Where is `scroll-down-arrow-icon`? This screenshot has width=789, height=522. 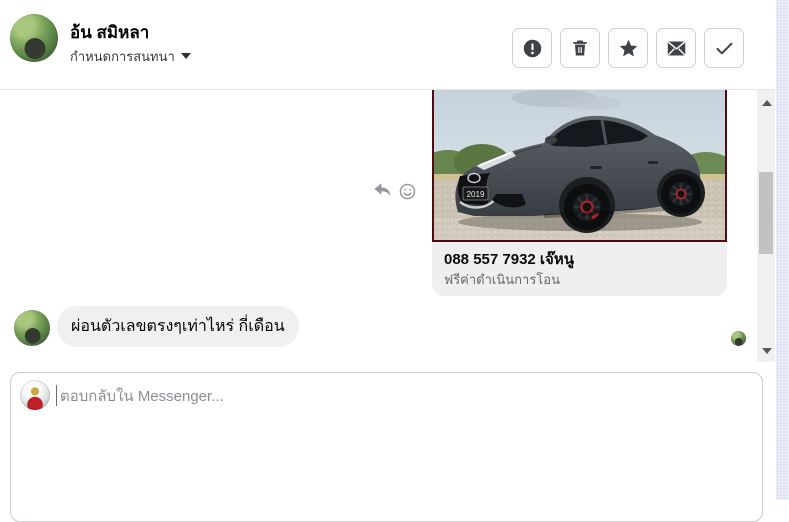 scroll-down-arrow-icon is located at coordinates (767, 351).